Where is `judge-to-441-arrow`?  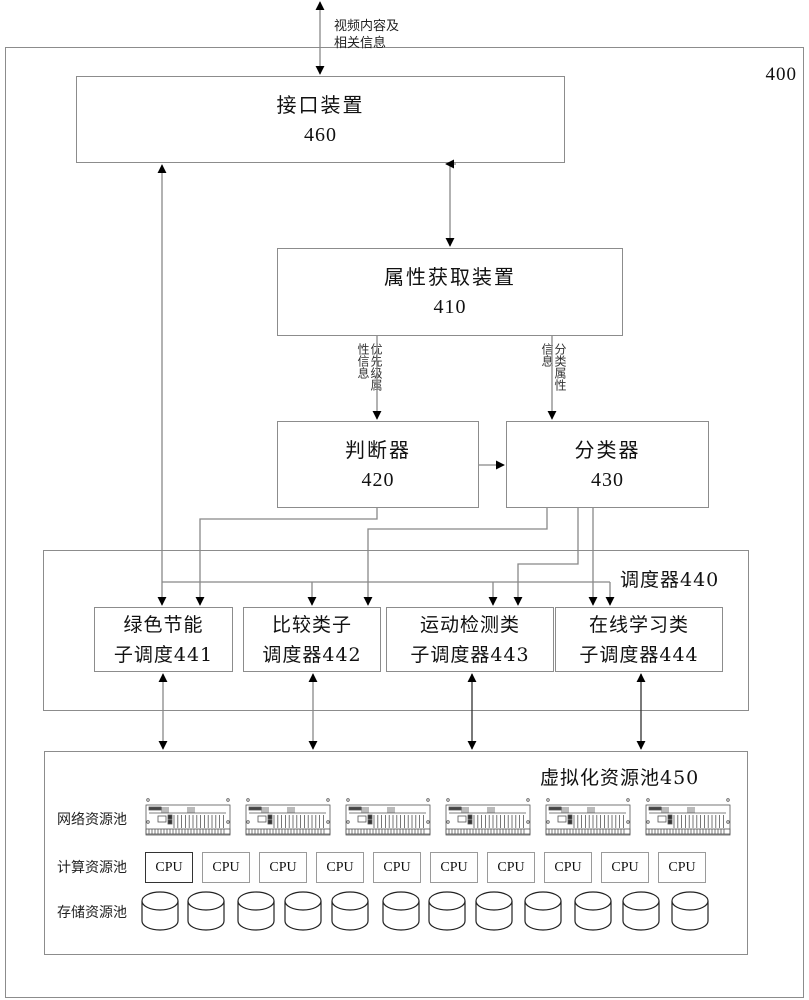 judge-to-441-arrow is located at coordinates (286, 557).